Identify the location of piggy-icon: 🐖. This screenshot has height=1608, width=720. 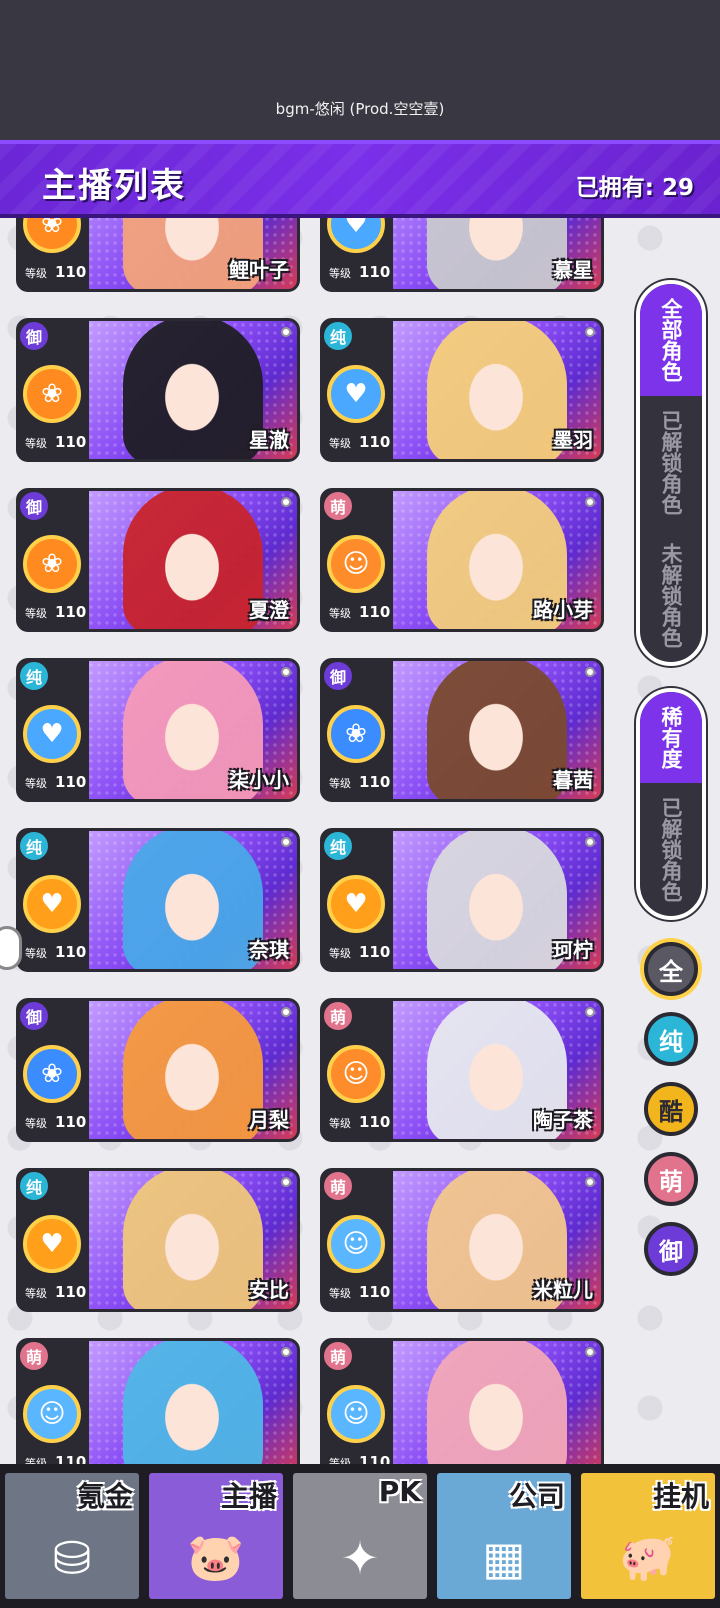
(648, 1557).